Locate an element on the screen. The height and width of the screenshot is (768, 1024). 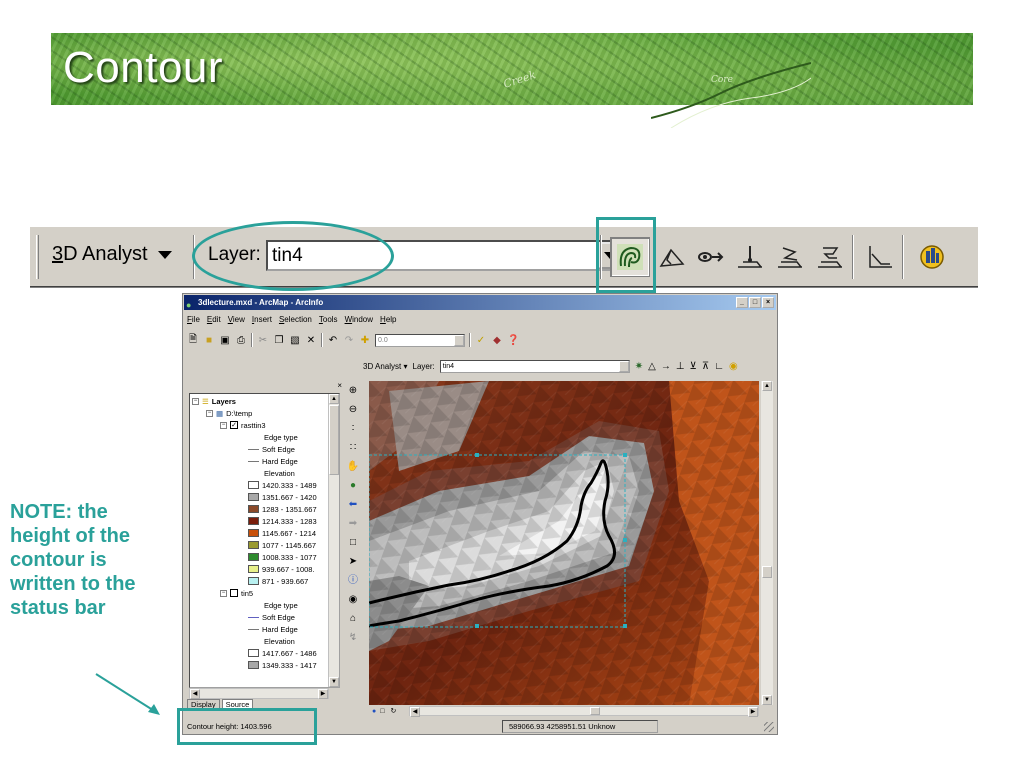
map-vertical-scrollbar: ▲ ▼ is located at coordinates (767, 543).